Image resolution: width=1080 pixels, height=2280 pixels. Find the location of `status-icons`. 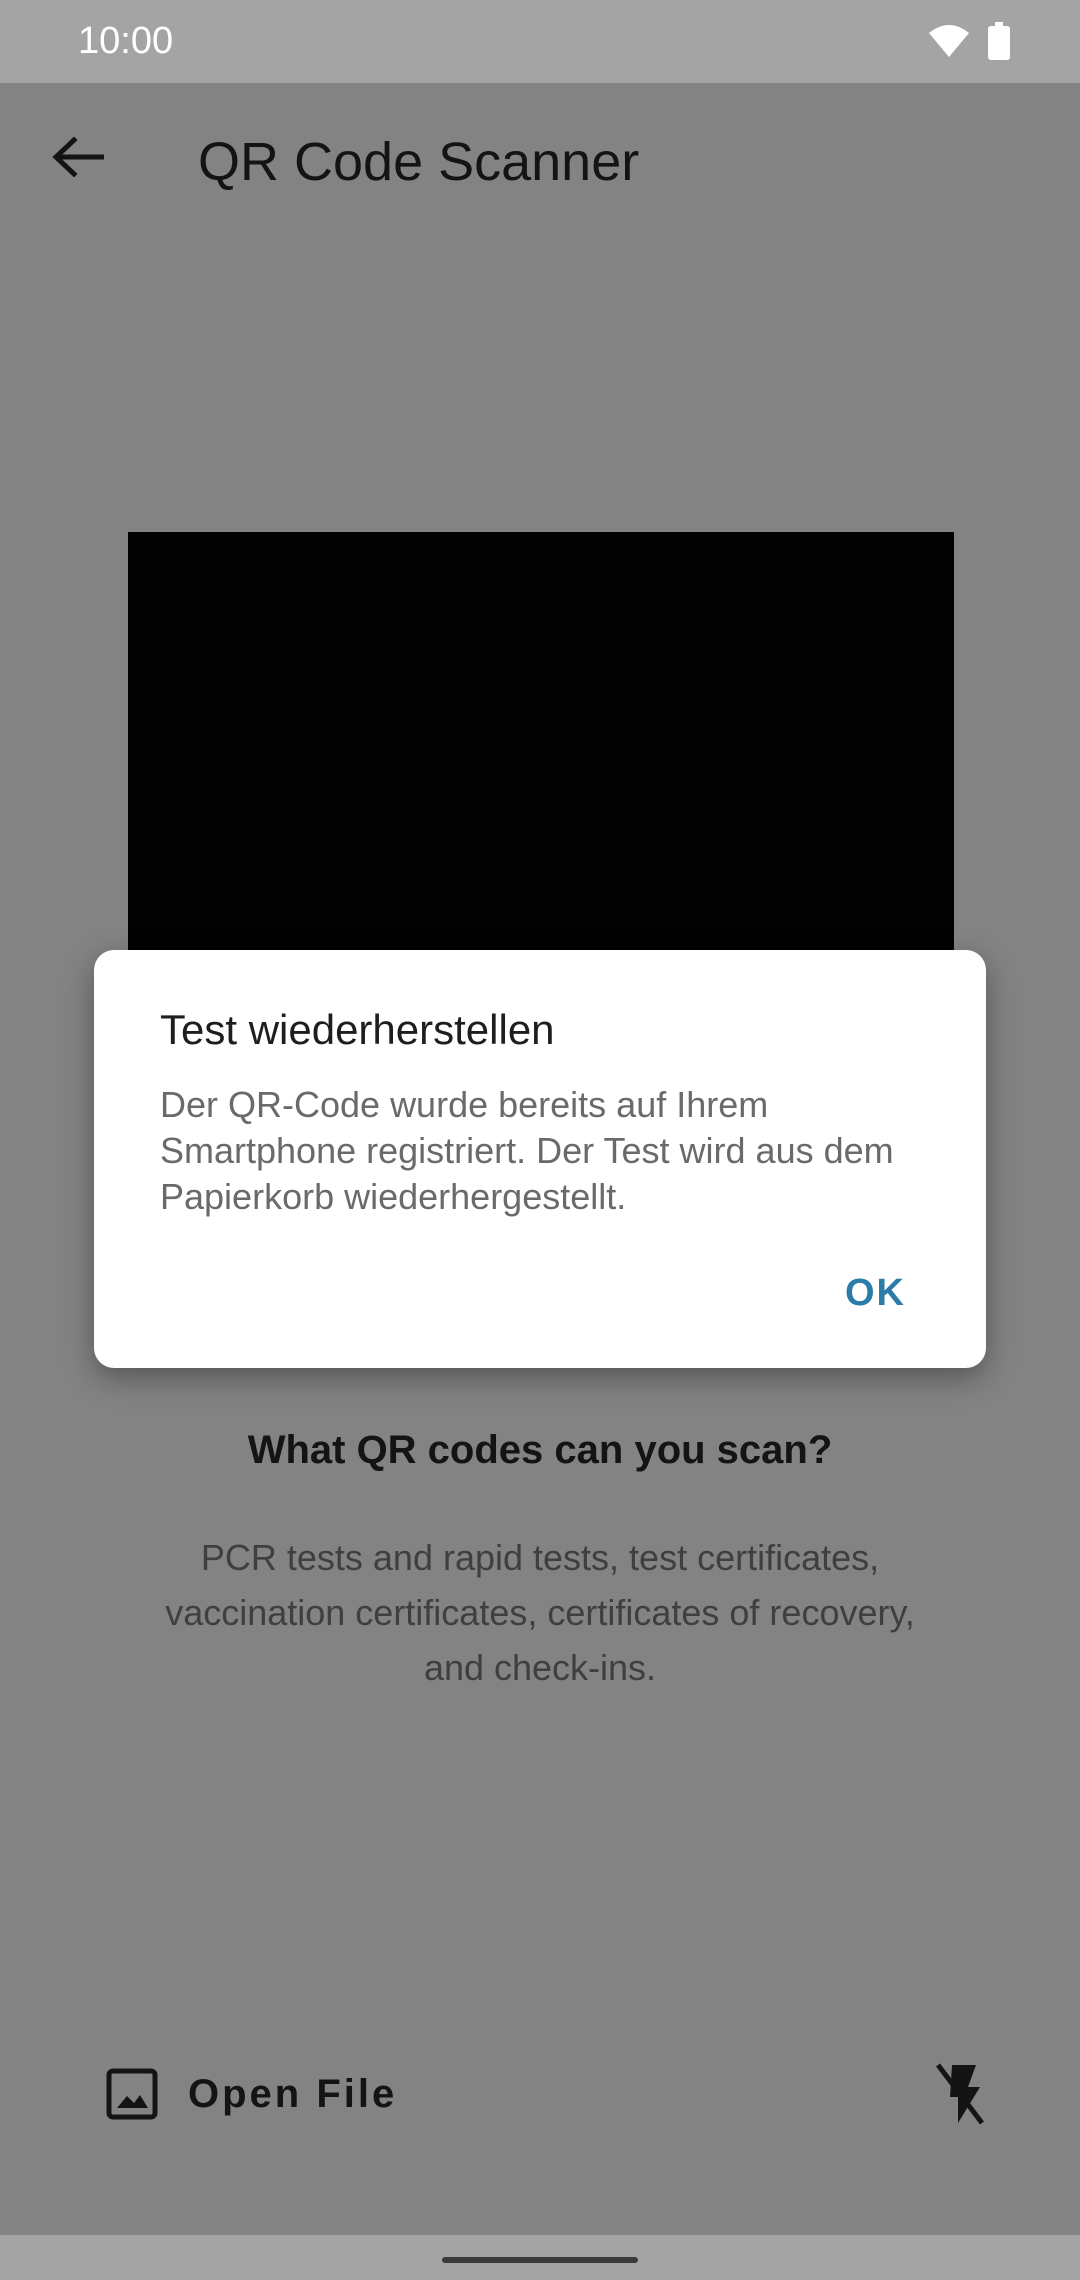

status-icons is located at coordinates (969, 41).